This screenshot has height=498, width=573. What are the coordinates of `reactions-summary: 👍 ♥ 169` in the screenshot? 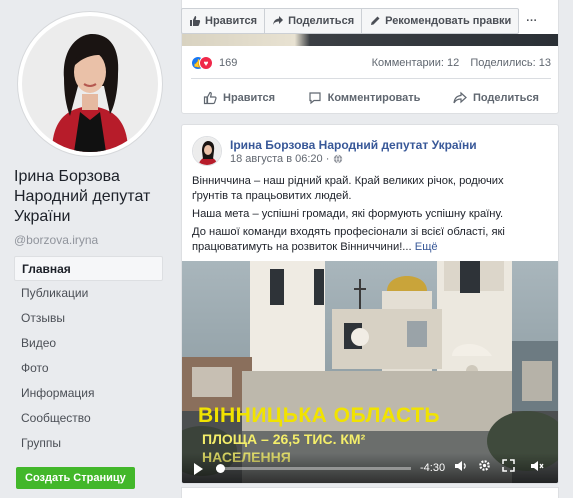 It's located at (214, 63).